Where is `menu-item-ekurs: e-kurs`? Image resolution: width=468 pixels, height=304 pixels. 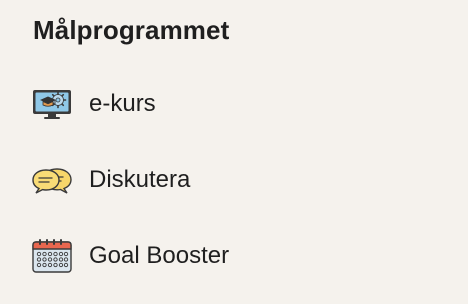
menu-item-ekurs: e-kurs is located at coordinates (93, 104).